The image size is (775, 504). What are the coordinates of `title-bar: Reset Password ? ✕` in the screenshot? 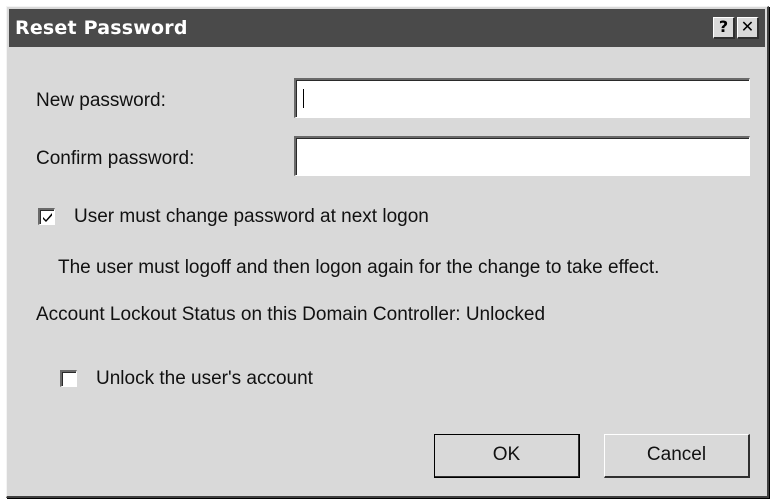 It's located at (387, 28).